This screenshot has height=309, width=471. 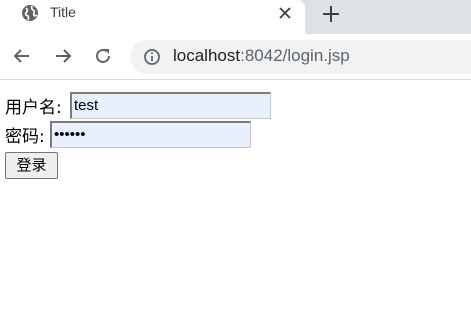 What do you see at coordinates (150, 134) in the screenshot?
I see `password-field: ••••••` at bounding box center [150, 134].